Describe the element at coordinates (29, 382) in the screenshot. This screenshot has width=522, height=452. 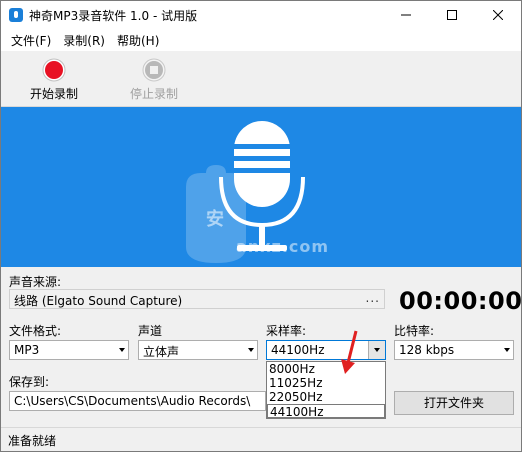
I see `saveto-label: 保存到:` at that location.